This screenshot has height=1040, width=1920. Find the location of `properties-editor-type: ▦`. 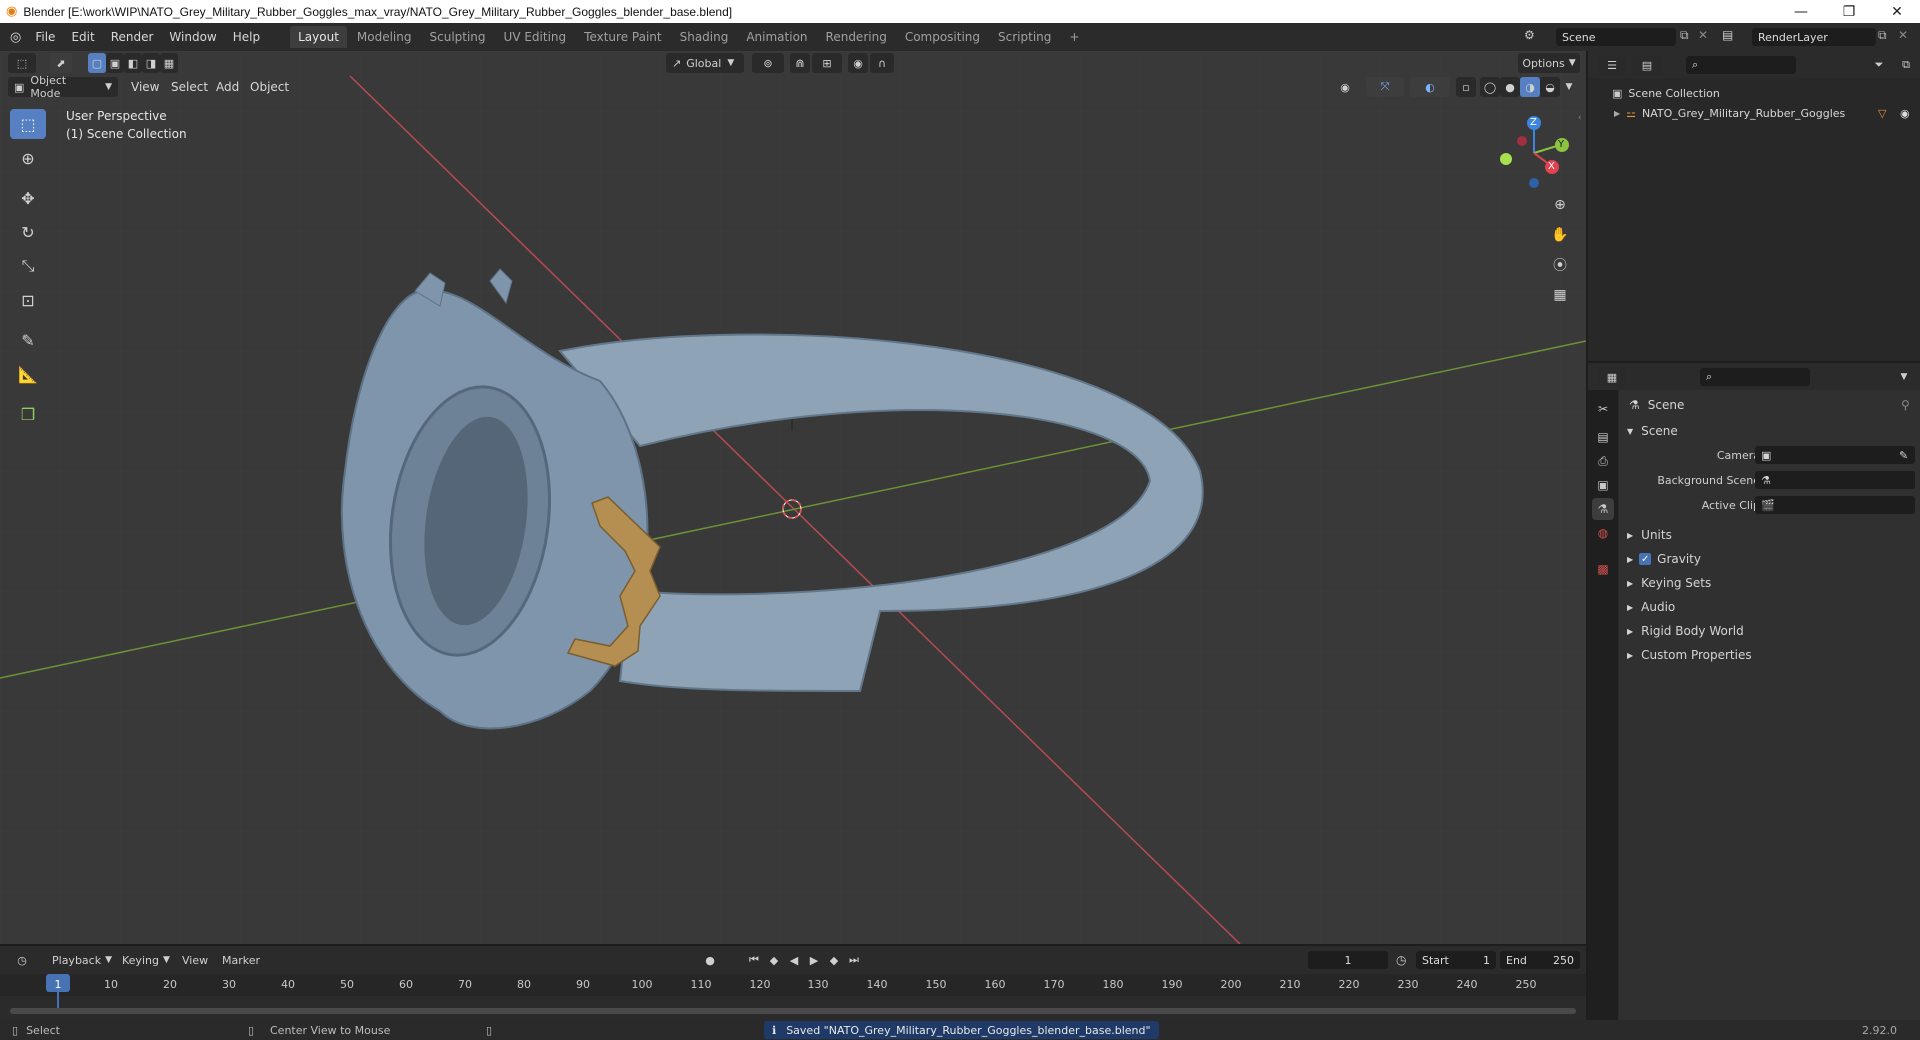

properties-editor-type: ▦ is located at coordinates (1612, 377).